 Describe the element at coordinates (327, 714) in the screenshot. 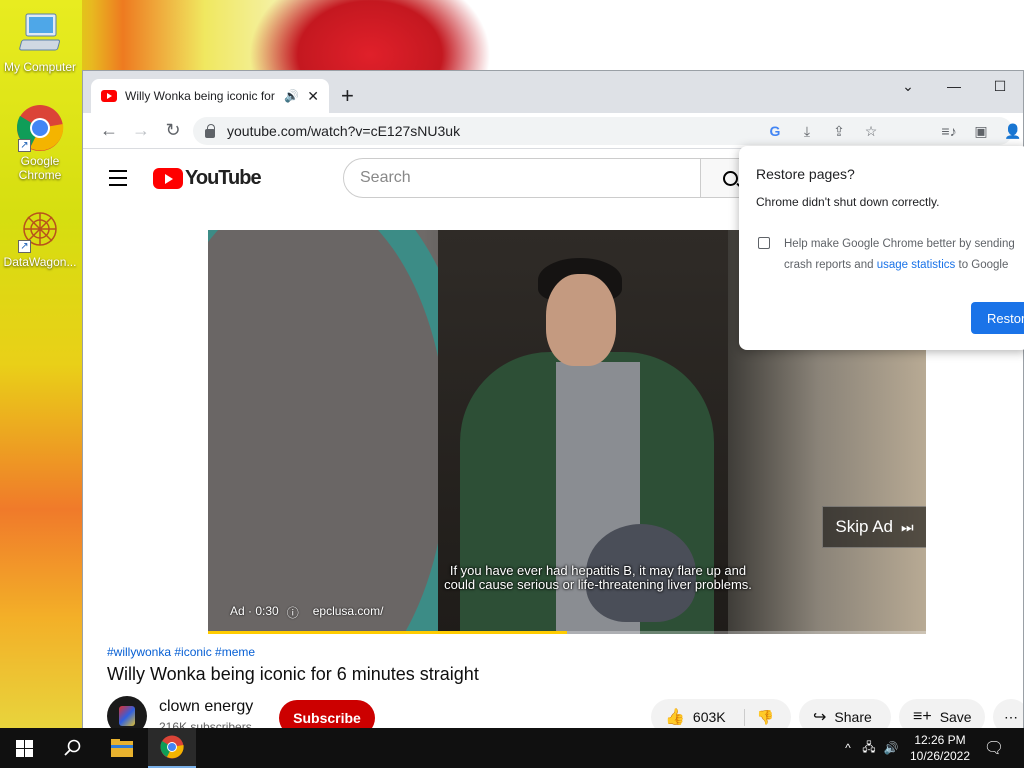

I see `subscribe-button: Subscribe` at that location.